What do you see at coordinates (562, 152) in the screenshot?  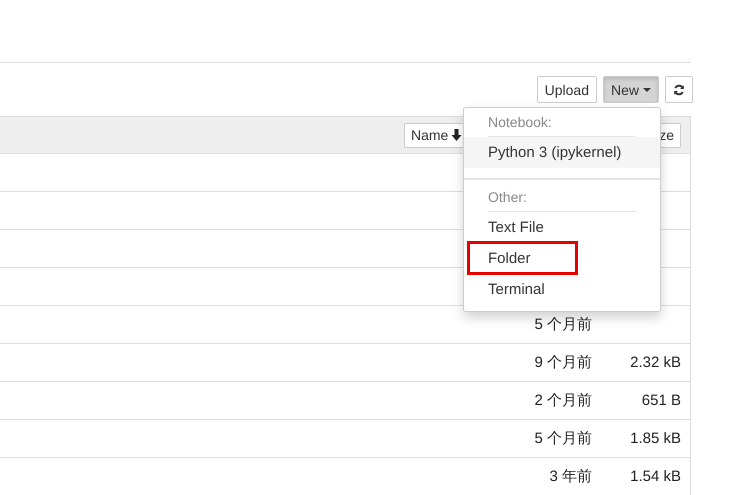 I see `menu-item: Python 3 (ipykernel)` at bounding box center [562, 152].